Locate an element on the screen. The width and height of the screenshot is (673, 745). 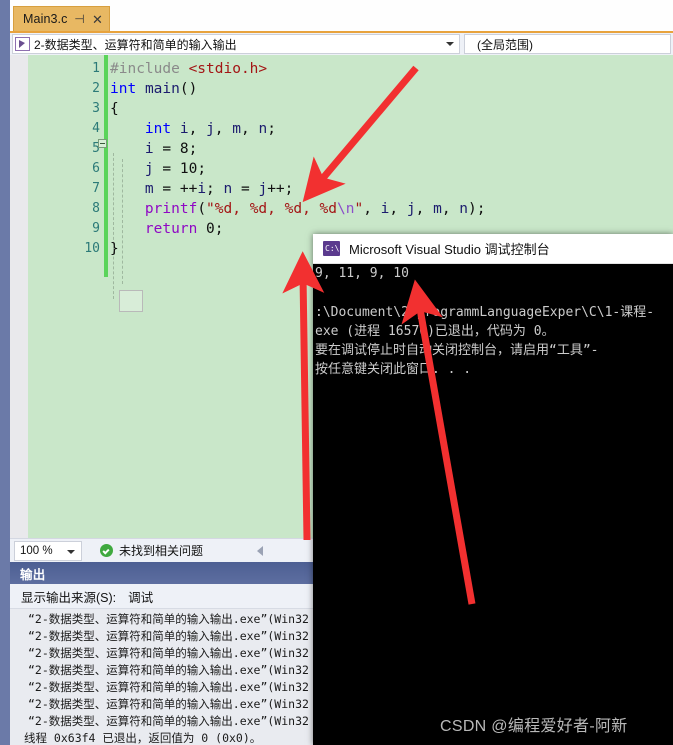
member-scope-label: (全局范围) is located at coordinates (505, 44).